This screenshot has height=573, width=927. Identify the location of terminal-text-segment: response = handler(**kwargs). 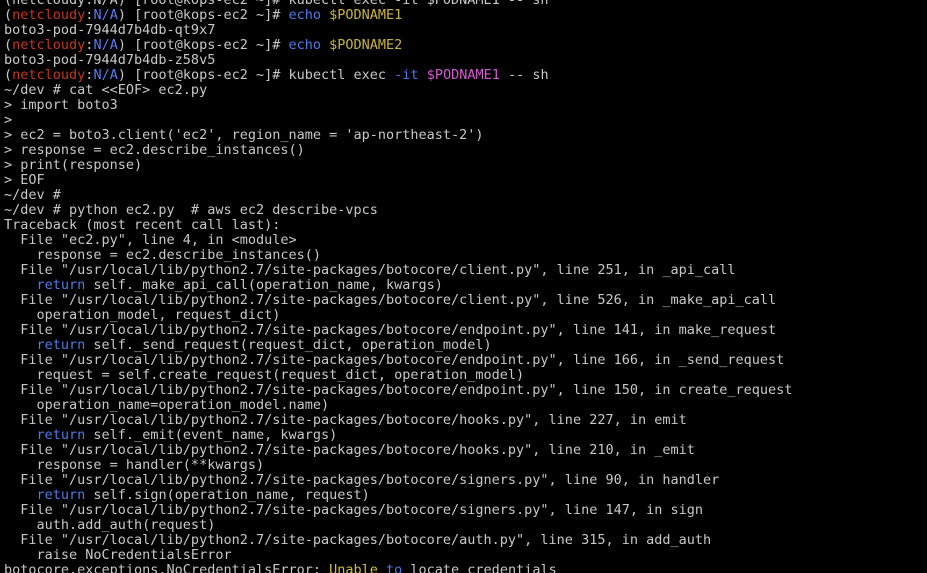
(134, 465).